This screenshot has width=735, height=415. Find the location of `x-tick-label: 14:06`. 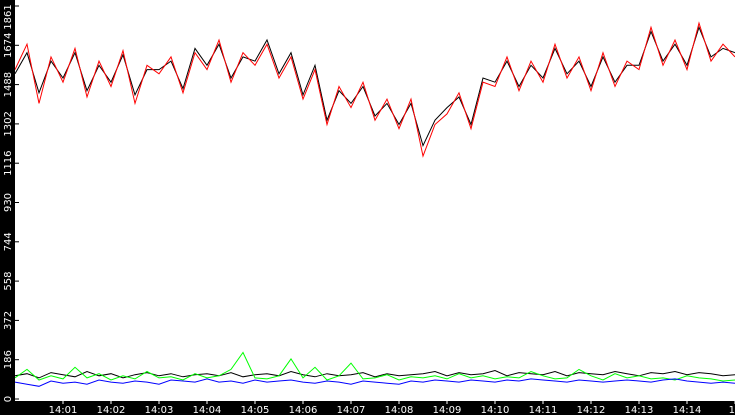

x-tick-label: 14:06 is located at coordinates (303, 410).